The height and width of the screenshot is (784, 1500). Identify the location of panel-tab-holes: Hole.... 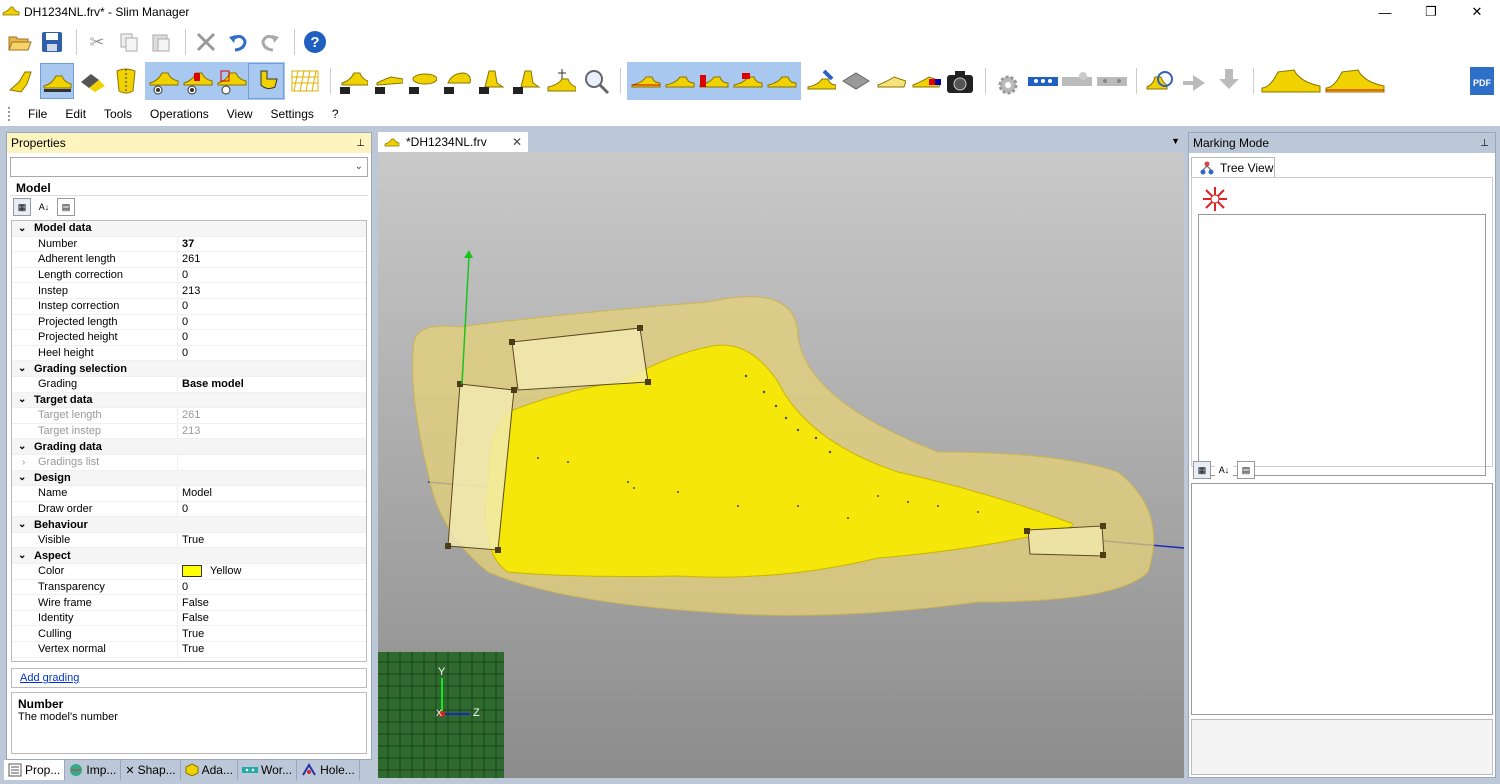
(328, 770).